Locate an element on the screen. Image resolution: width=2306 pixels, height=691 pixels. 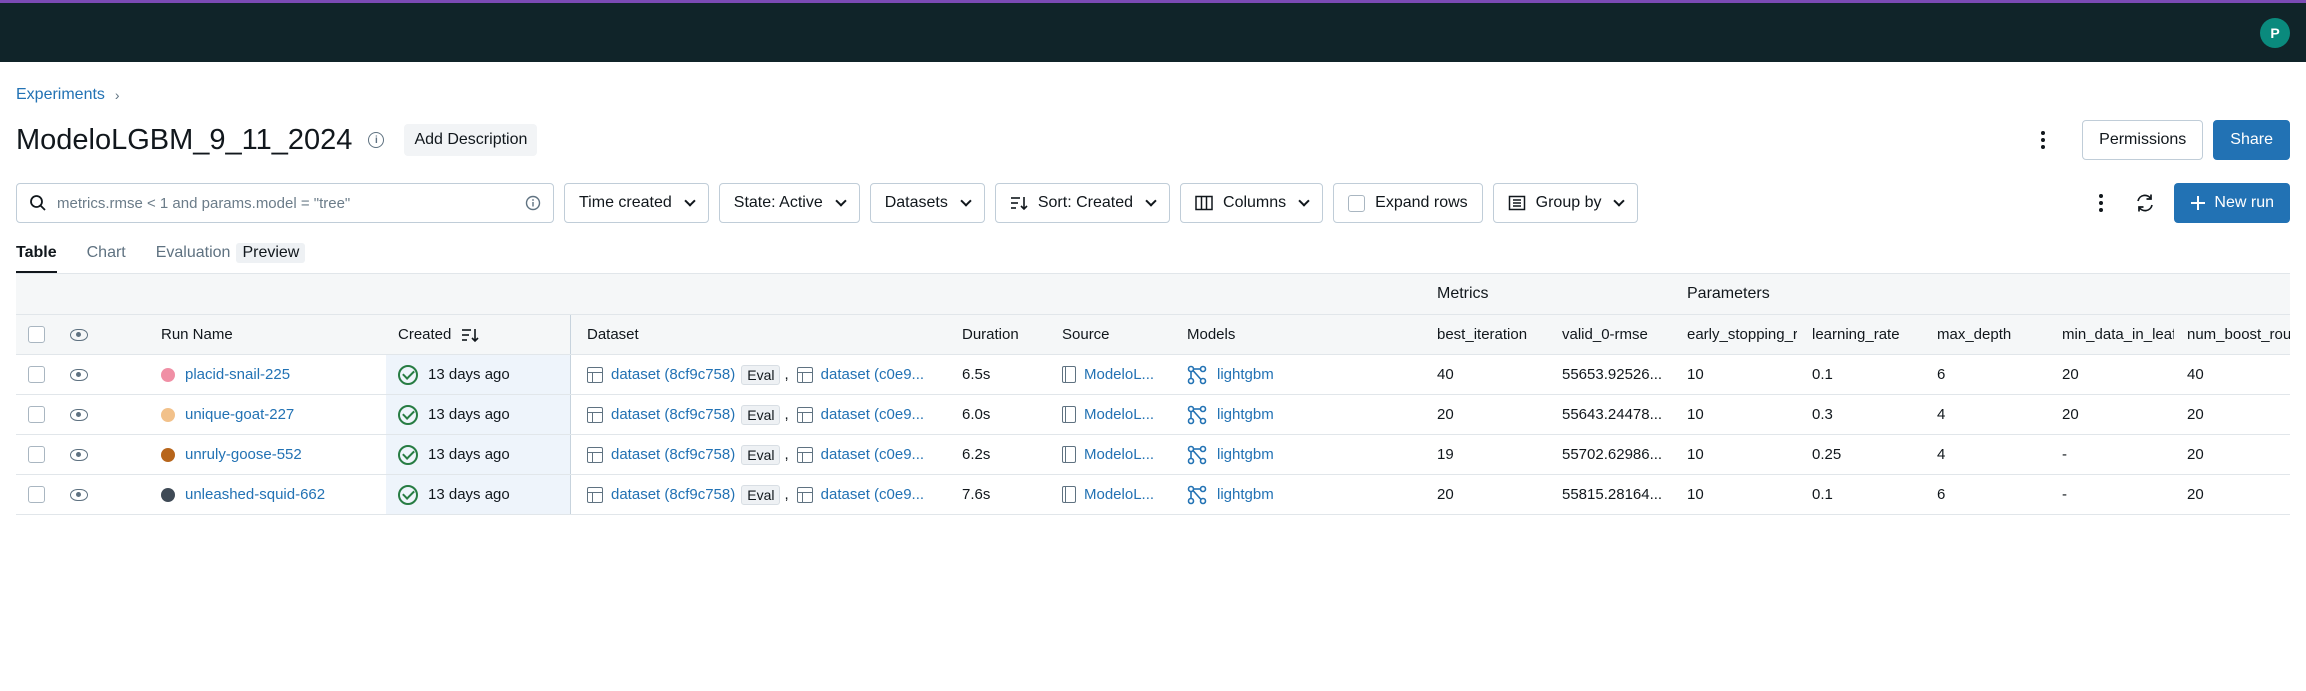
header-valid-rmse: valid_0-rmse is located at coordinates (1605, 334).